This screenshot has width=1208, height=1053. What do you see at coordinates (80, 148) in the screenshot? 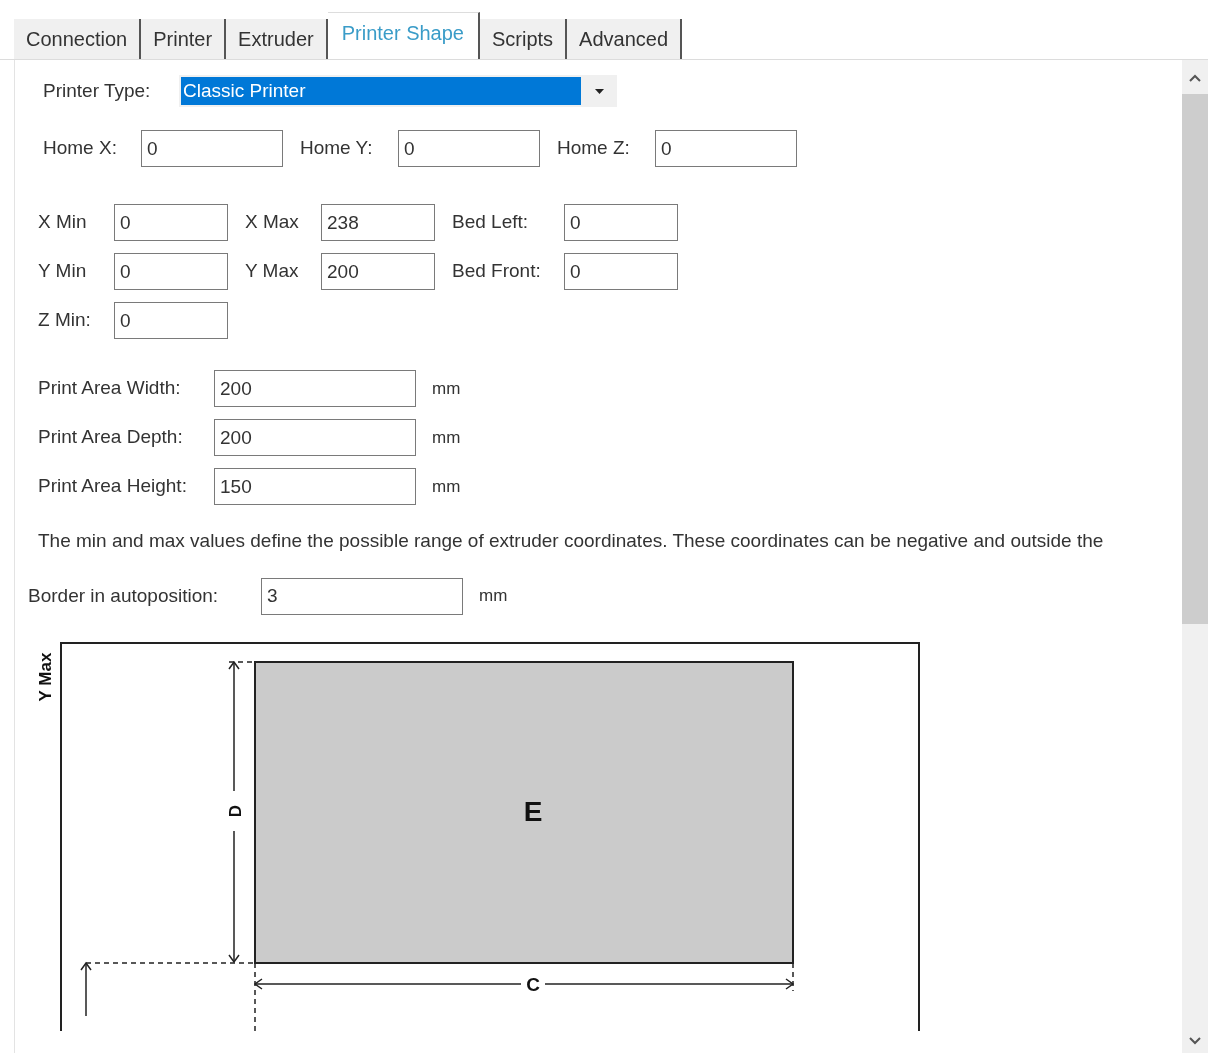
I see `field-label: Home X:` at bounding box center [80, 148].